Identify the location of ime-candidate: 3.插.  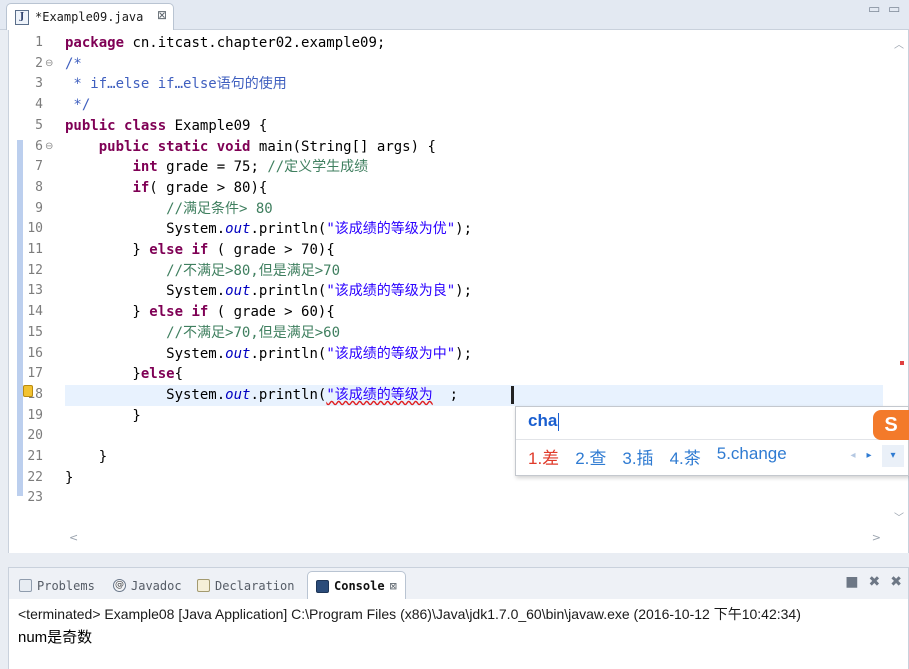
(637, 457).